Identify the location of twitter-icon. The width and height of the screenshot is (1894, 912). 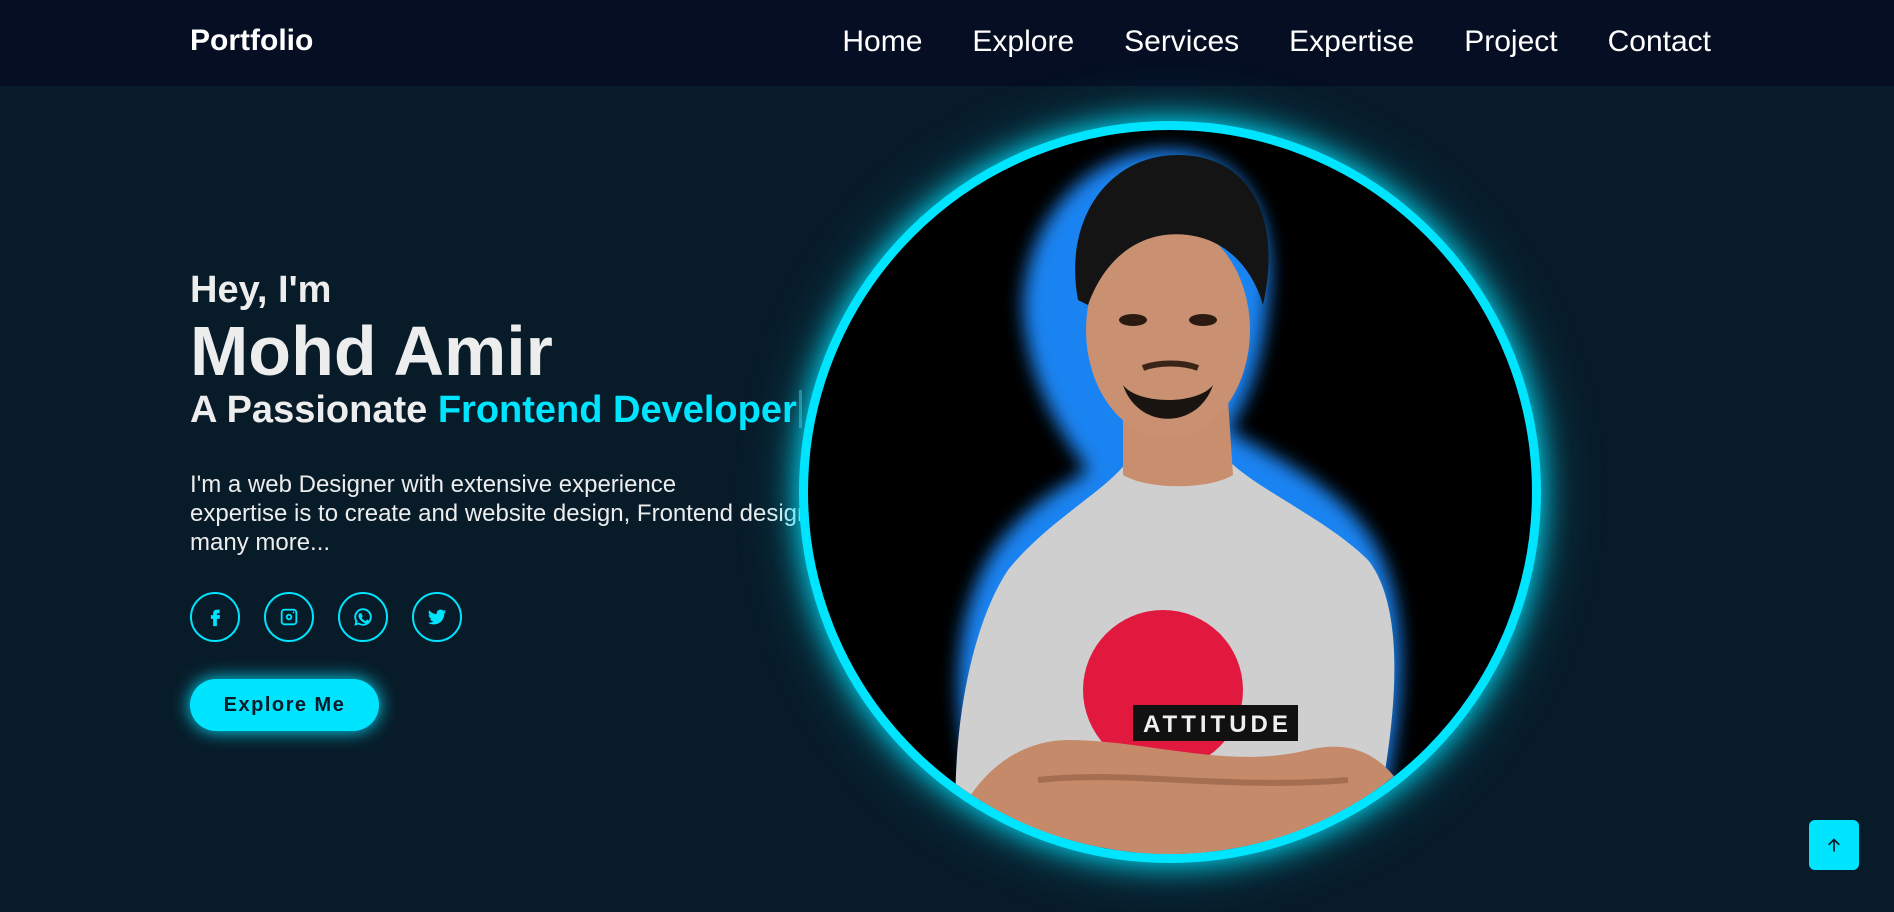
(437, 617).